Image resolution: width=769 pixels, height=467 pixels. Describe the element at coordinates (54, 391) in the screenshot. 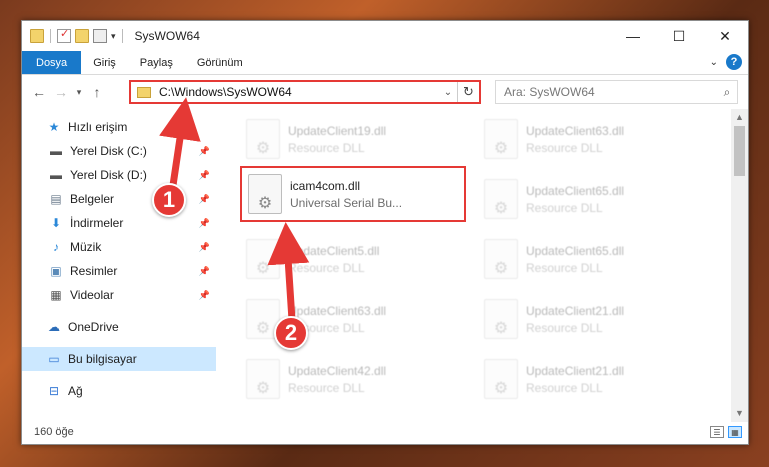

I see `network-icon: ⊟` at that location.